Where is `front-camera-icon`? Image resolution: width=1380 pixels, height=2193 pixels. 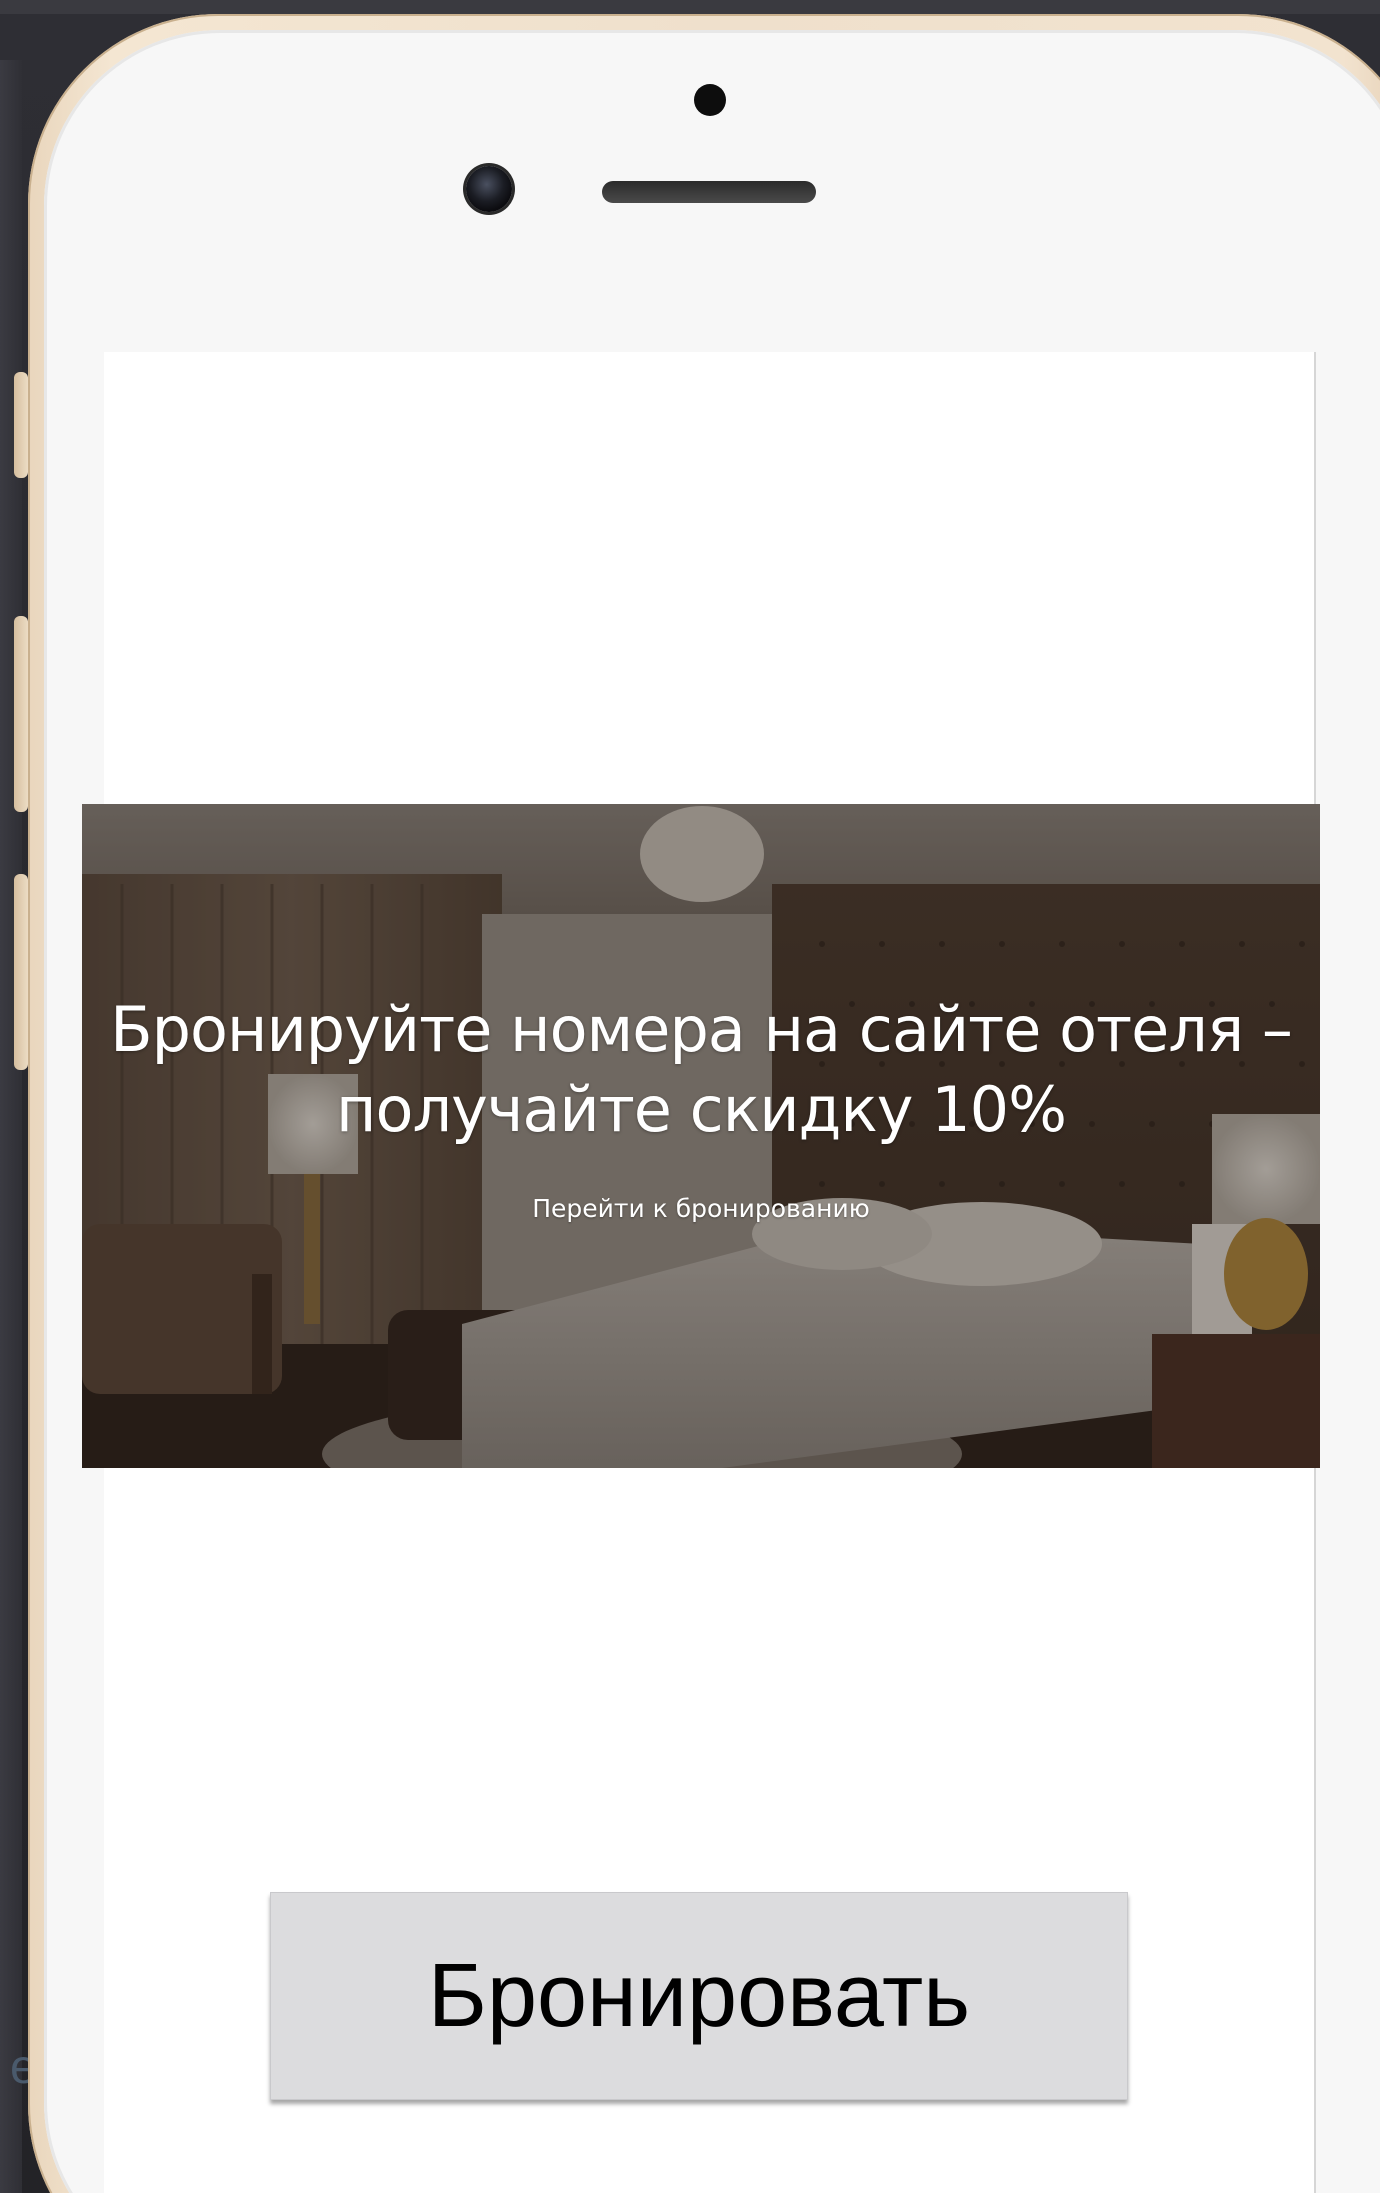 front-camera-icon is located at coordinates (489, 189).